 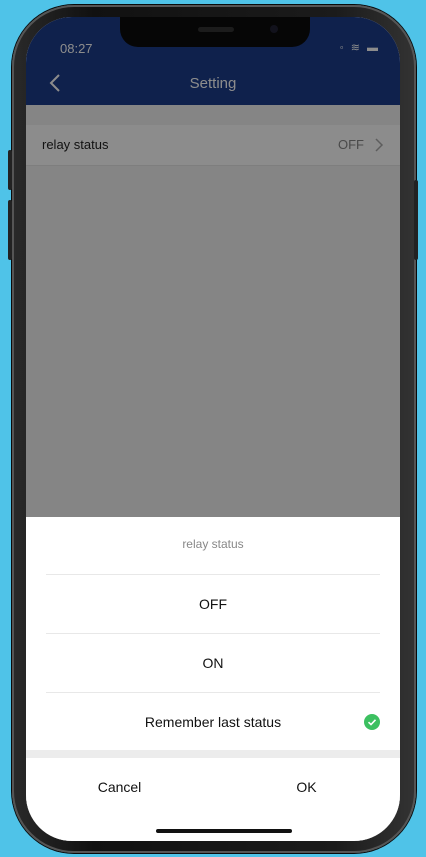 I want to click on option-remember-last-status: Remember last status, so click(x=213, y=722).